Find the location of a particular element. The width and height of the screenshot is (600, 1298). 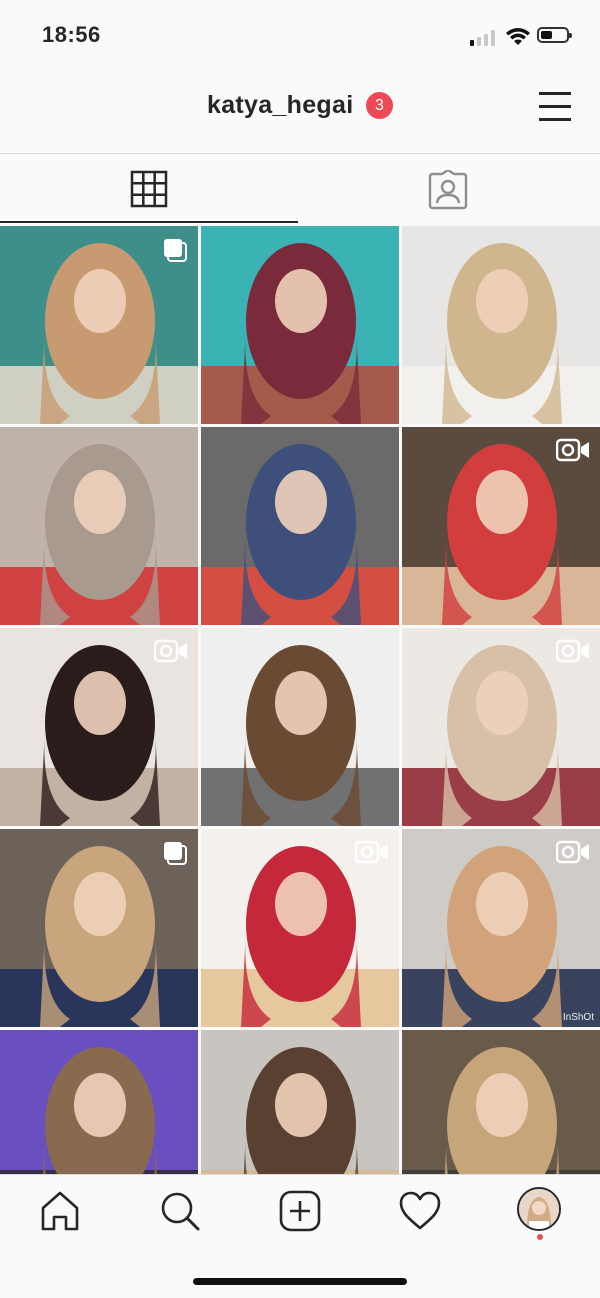

status-time: 18:56 is located at coordinates (71, 34).